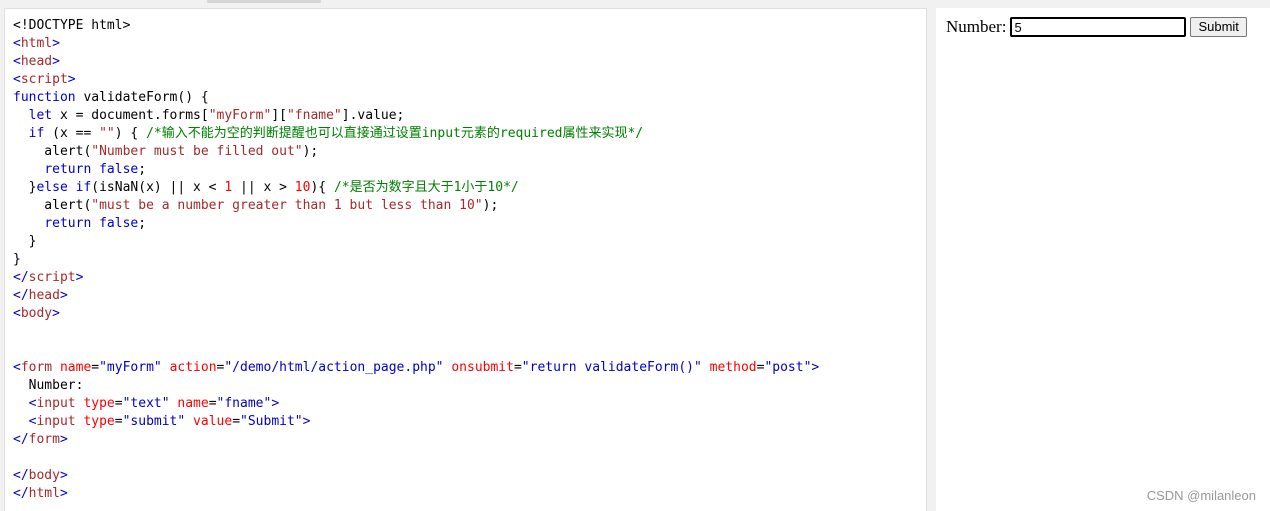 The height and width of the screenshot is (511, 1270). Describe the element at coordinates (334, 367) in the screenshot. I see `code-token: "/demo/html/action_page.php"` at that location.